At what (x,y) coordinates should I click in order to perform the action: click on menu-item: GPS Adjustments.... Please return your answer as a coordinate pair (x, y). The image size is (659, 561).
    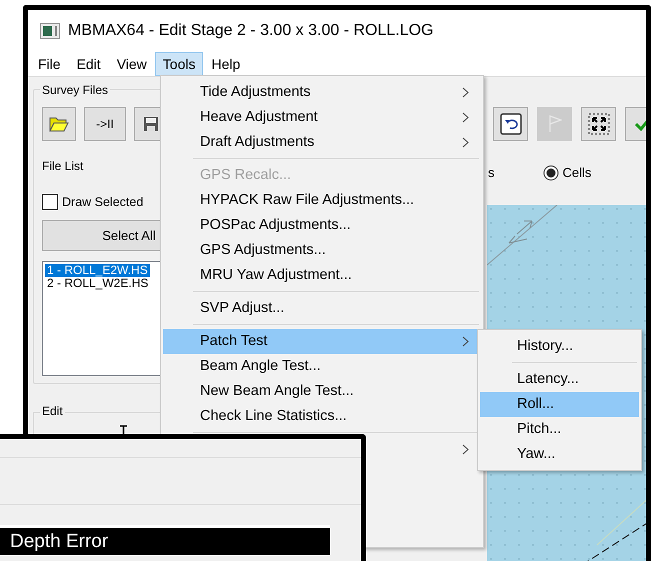
    Looking at the image, I should click on (322, 250).